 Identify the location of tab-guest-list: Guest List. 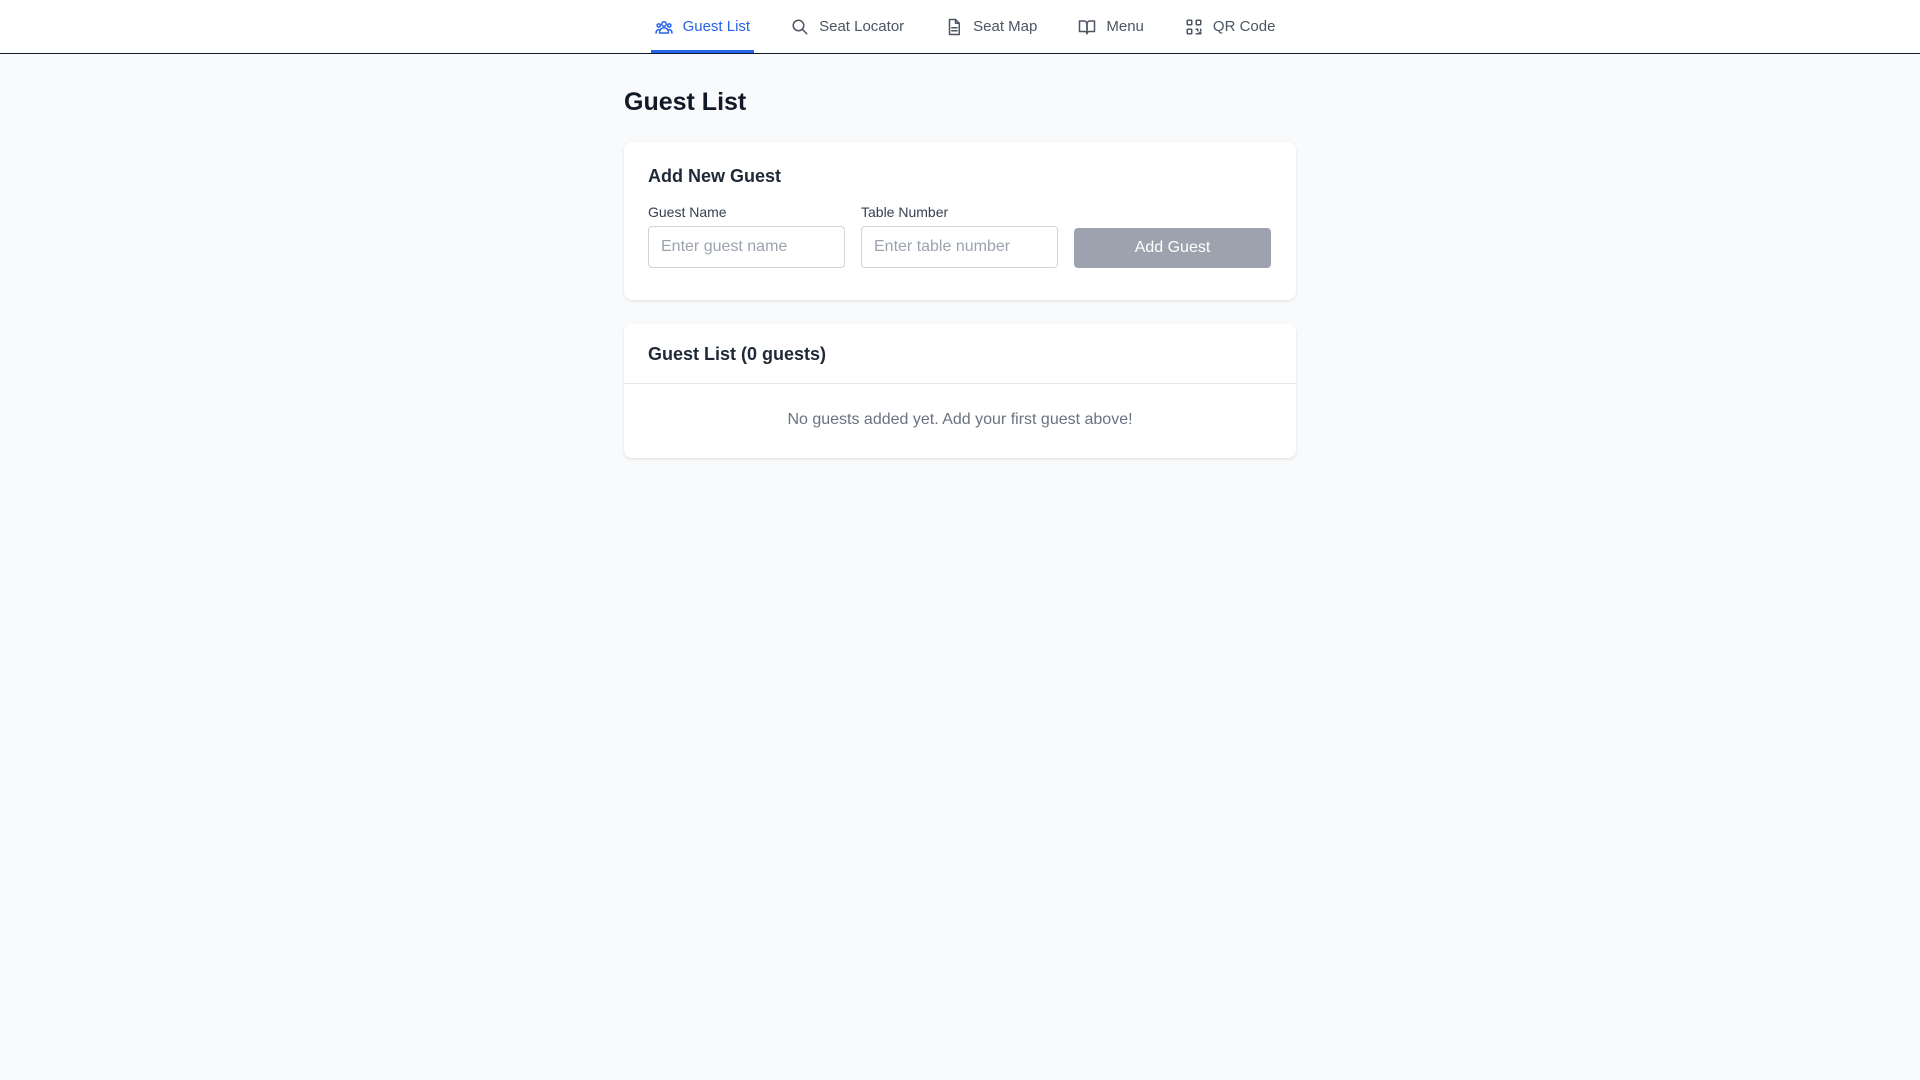
(702, 26).